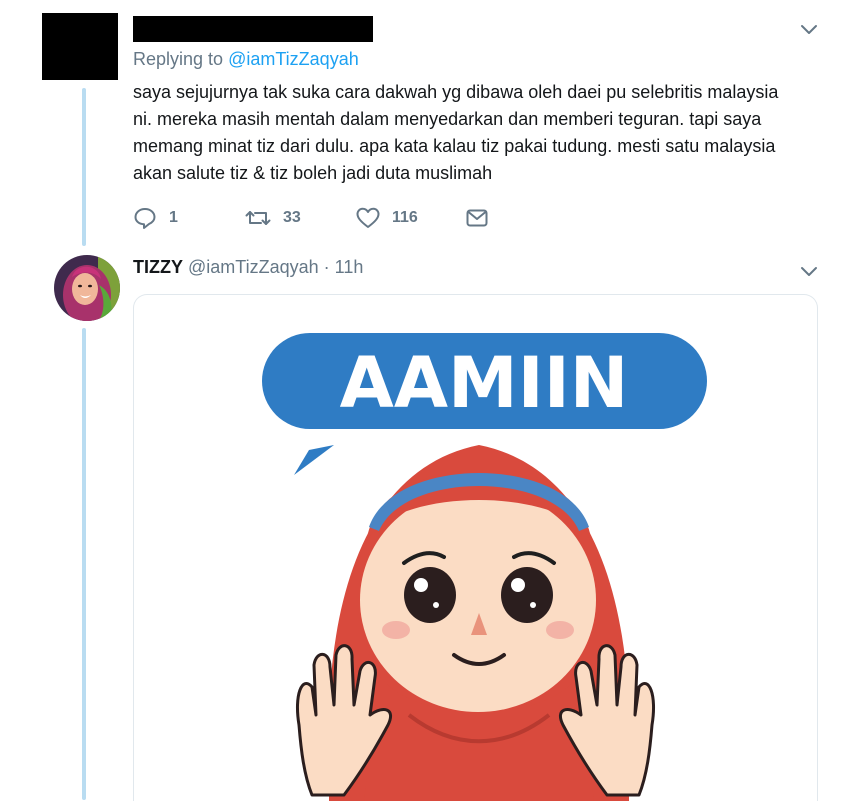  Describe the element at coordinates (368, 217) in the screenshot. I see `heart-icon` at that location.